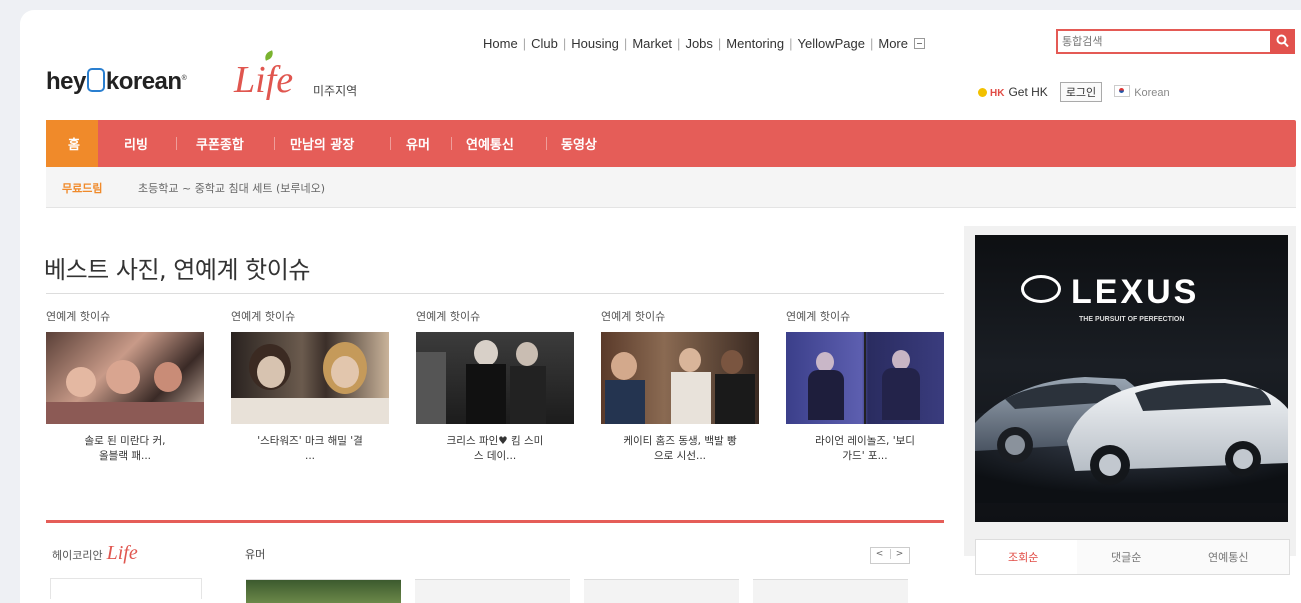  Describe the element at coordinates (418, 143) in the screenshot. I see `nav-tab-humor: 유머` at that location.